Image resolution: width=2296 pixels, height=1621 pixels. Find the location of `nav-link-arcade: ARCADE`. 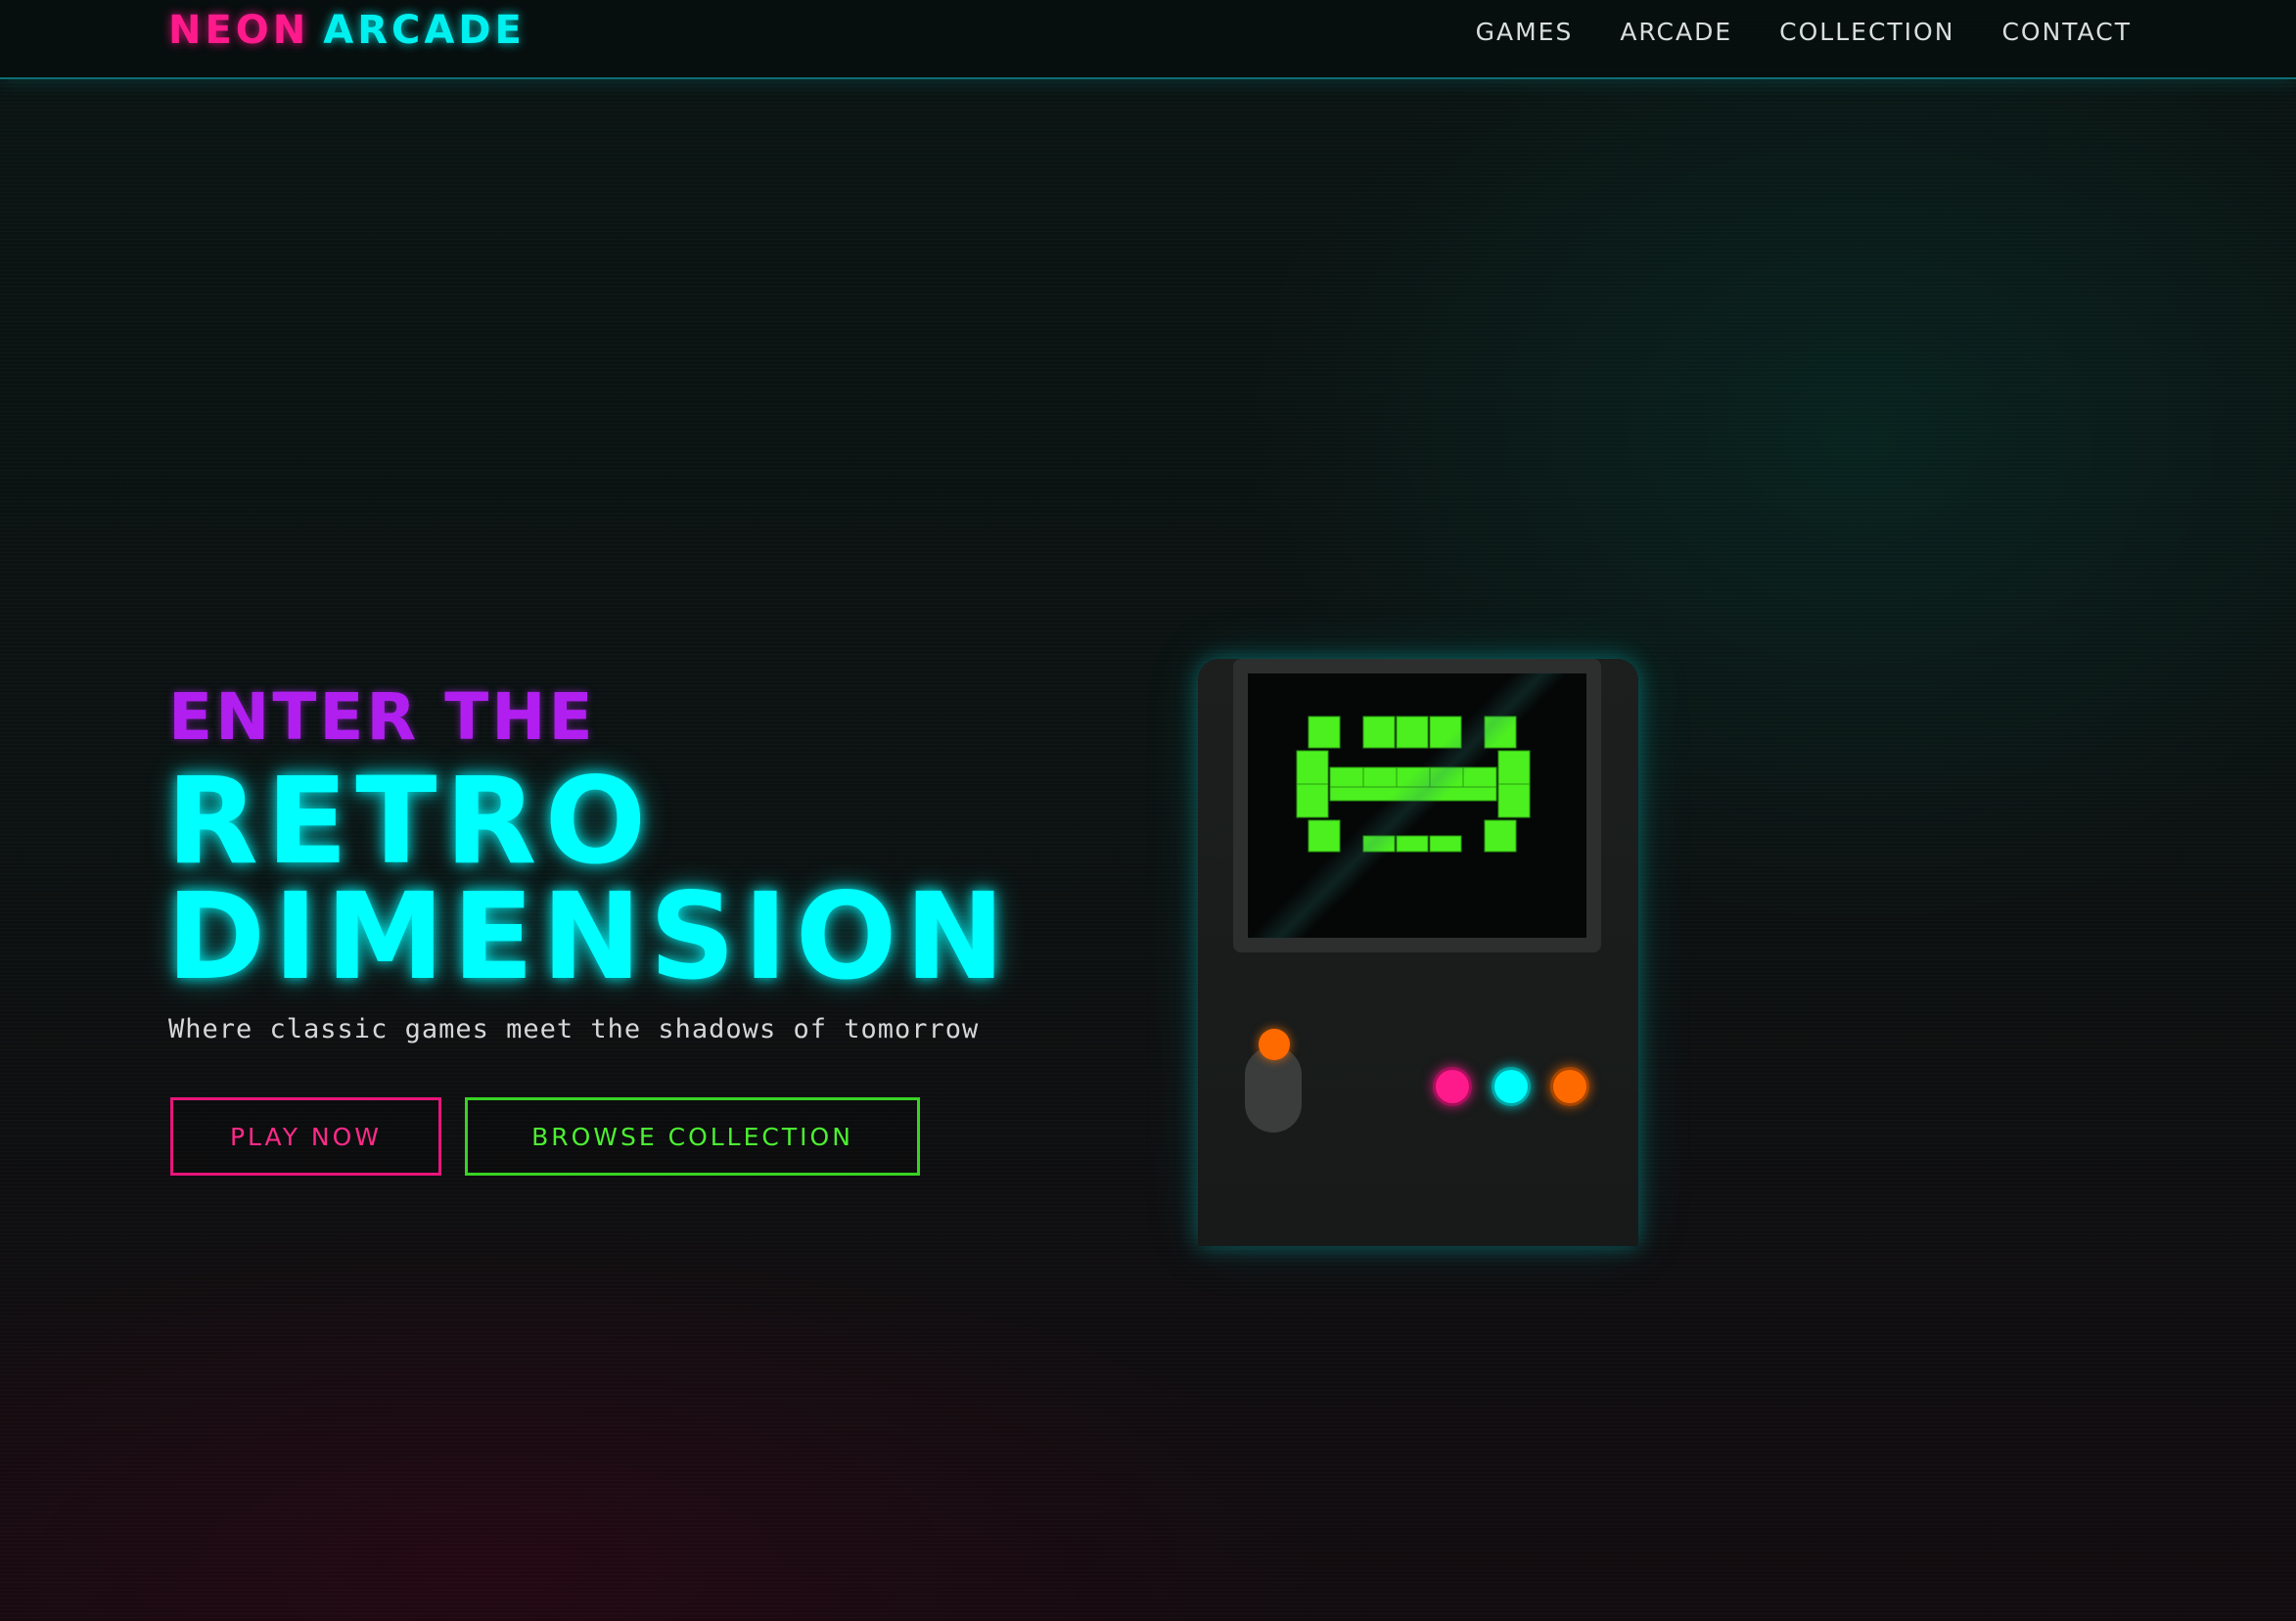

nav-link-arcade: ARCADE is located at coordinates (1676, 32).